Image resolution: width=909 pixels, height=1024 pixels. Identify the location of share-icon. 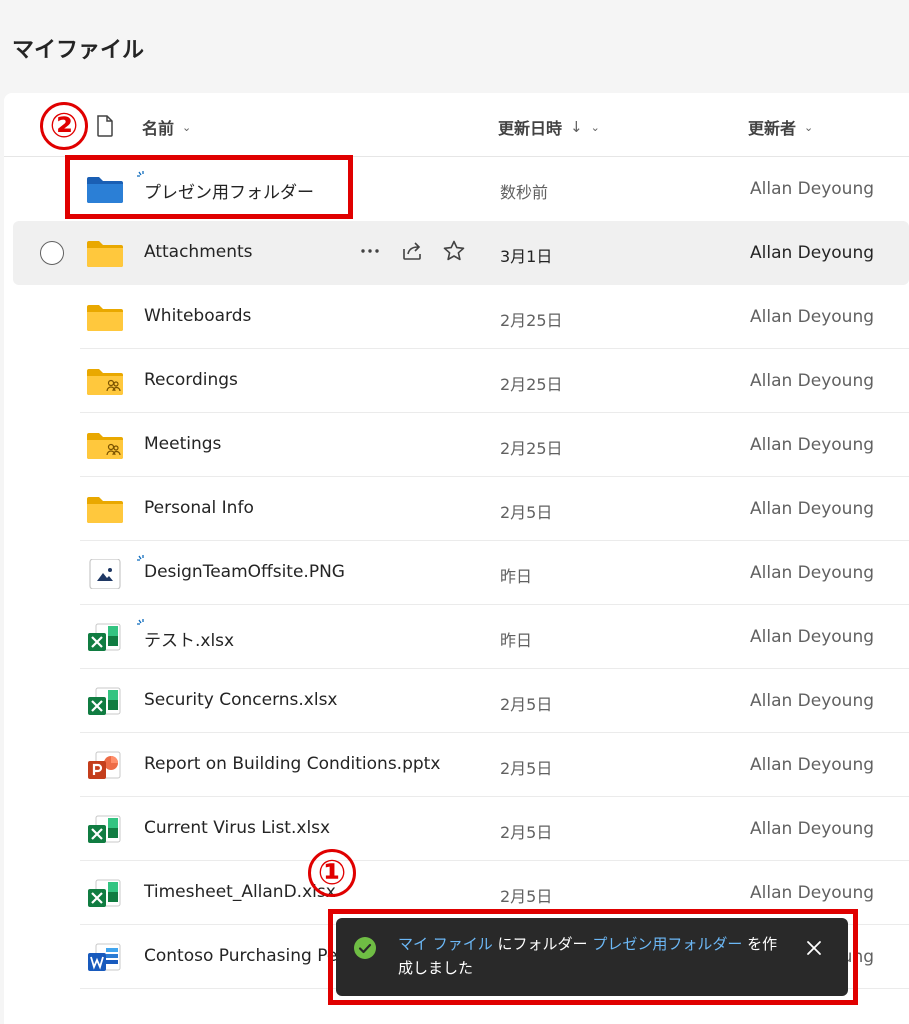
(412, 251).